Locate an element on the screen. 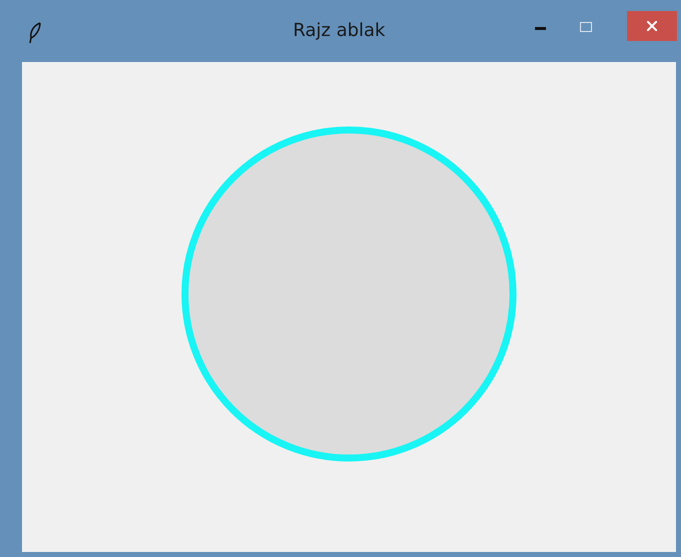  maximize-icon is located at coordinates (586, 27).